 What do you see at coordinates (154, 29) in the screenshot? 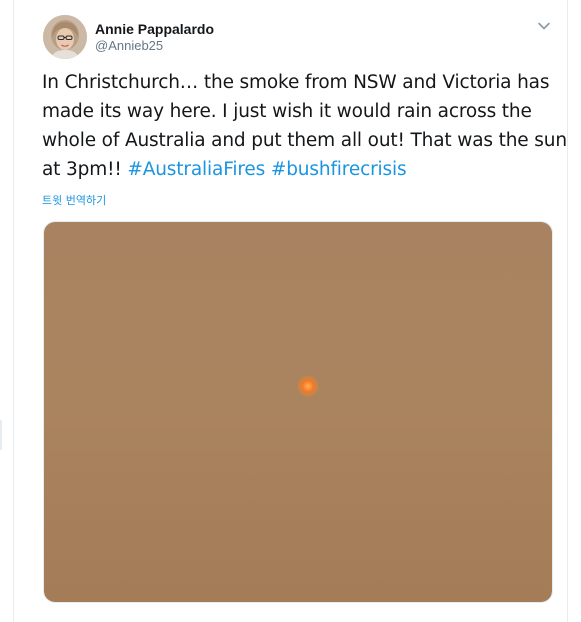
I see `author-name: Annie Pappalardo` at bounding box center [154, 29].